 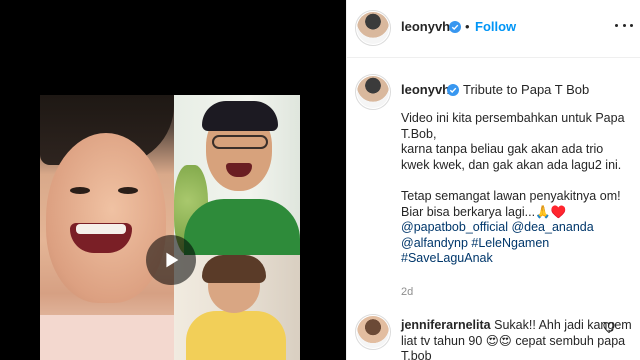 What do you see at coordinates (446, 325) in the screenshot?
I see `comment-username: jenniferarnelita` at bounding box center [446, 325].